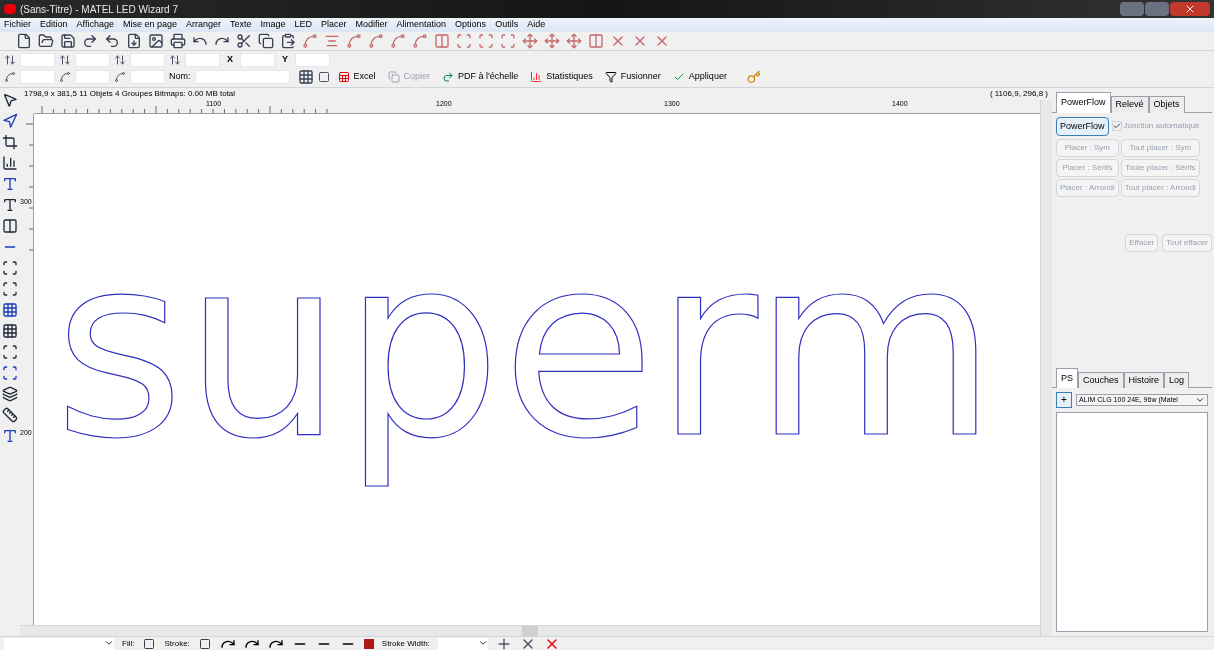  I want to click on stroke-label: Stroke:, so click(177, 643).